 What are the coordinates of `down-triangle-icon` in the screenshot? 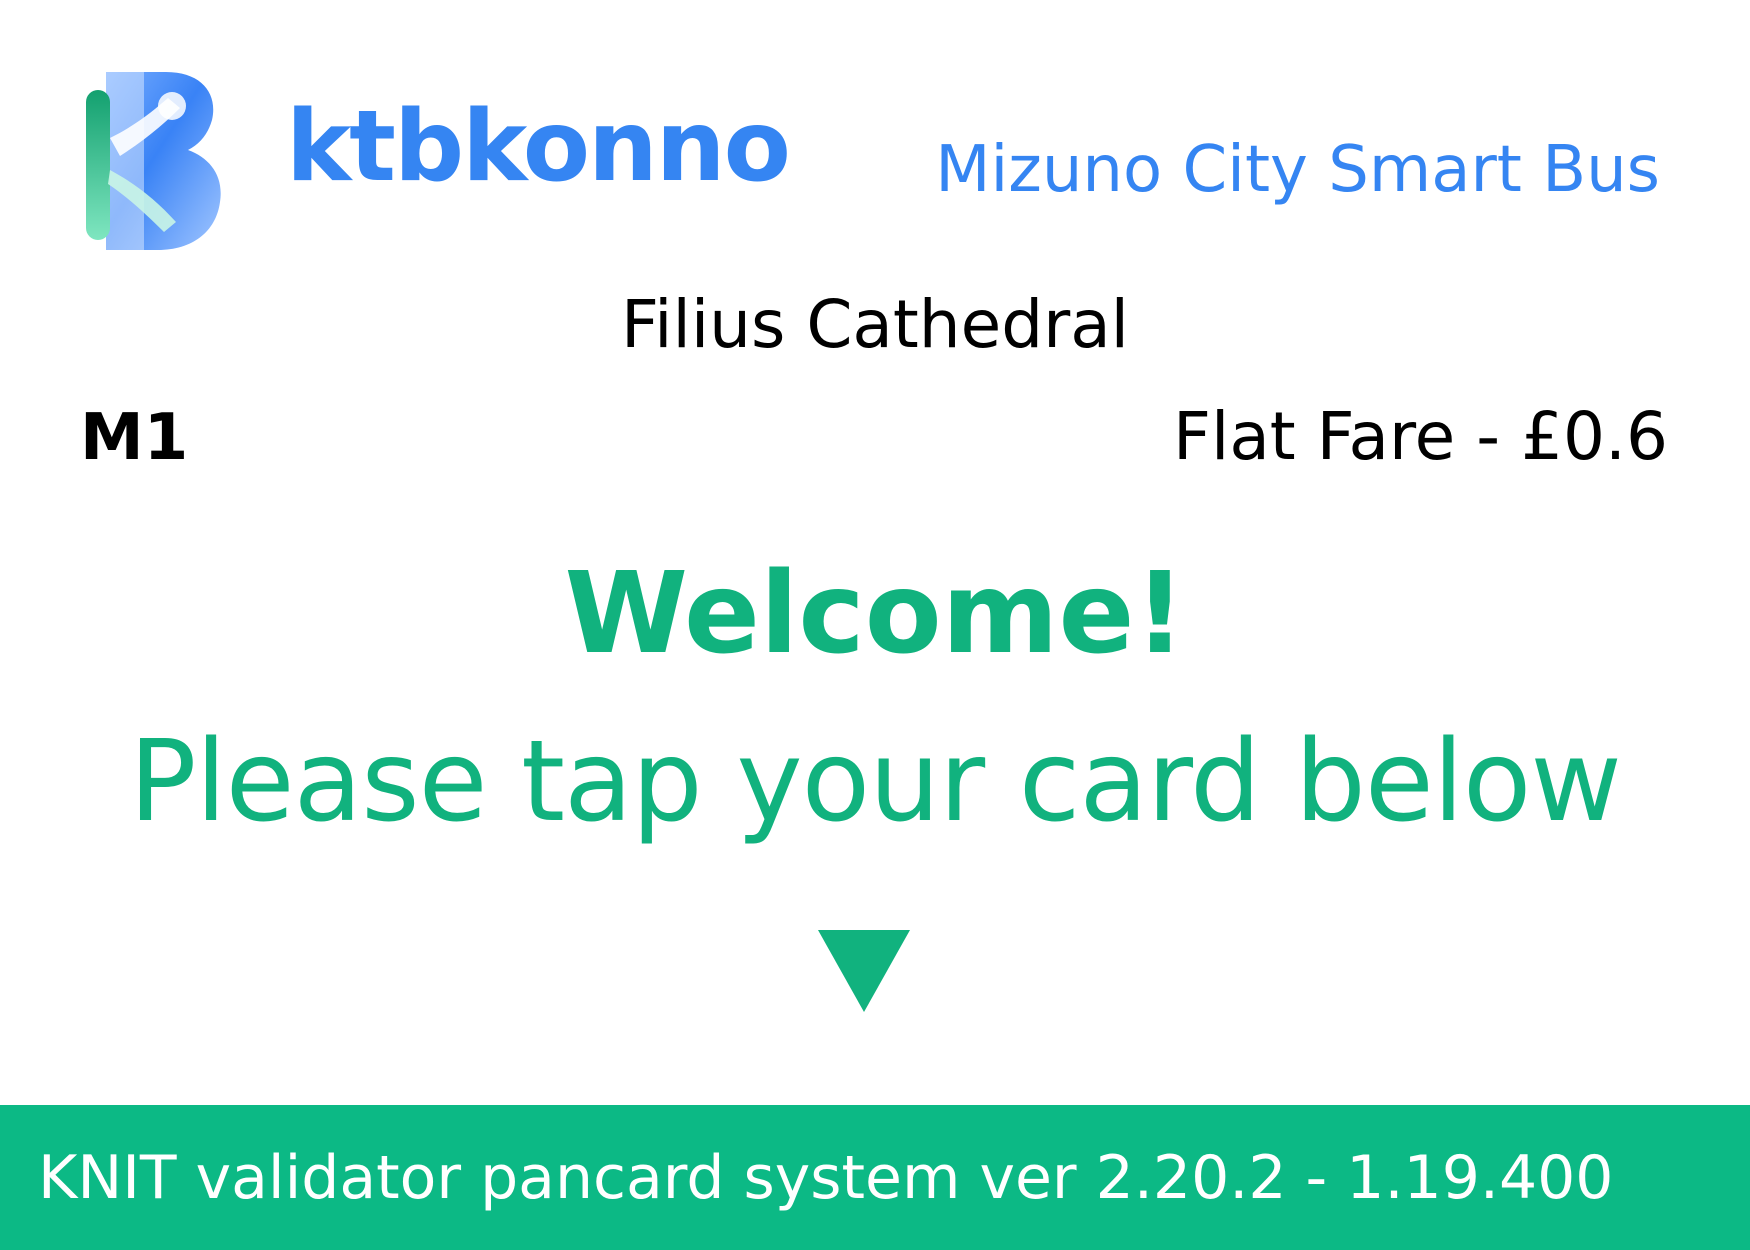 It's located at (864, 971).